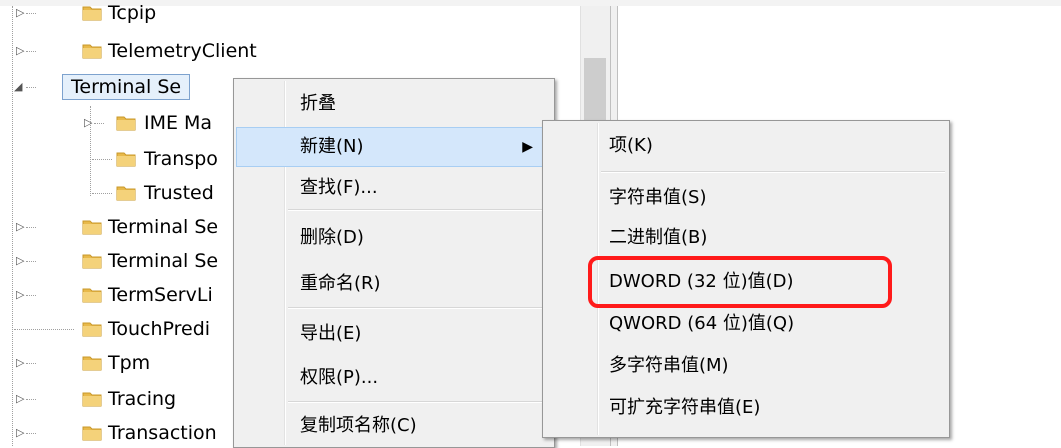 The height and width of the screenshot is (448, 1061). Describe the element at coordinates (179, 193) in the screenshot. I see `tree-item-label: Trusted` at that location.